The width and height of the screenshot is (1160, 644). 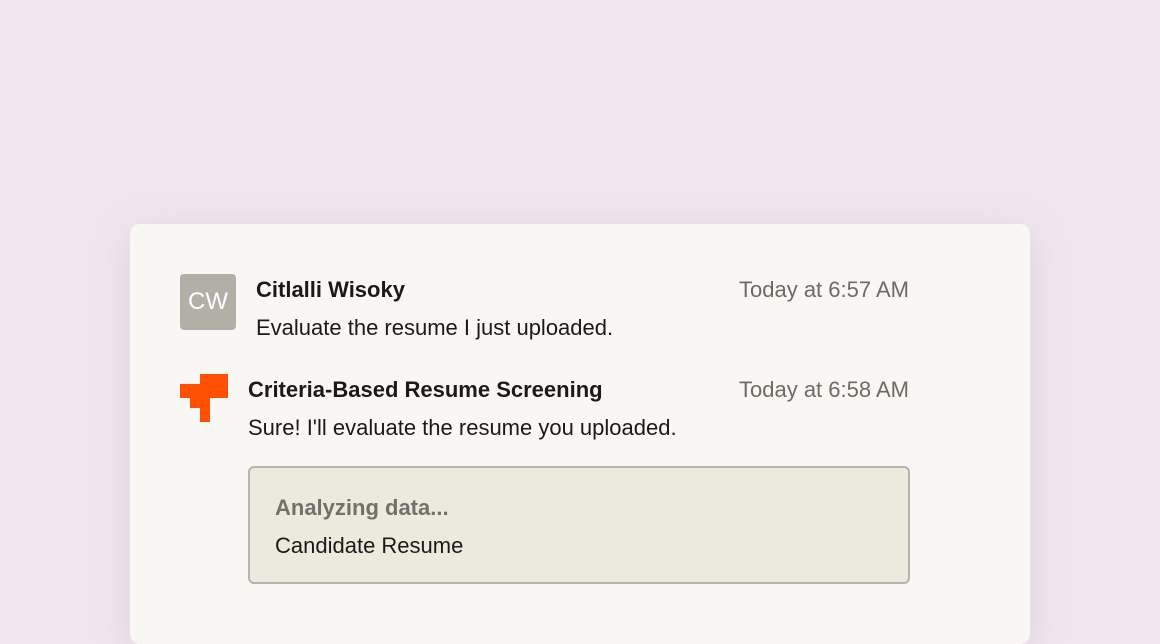 What do you see at coordinates (425, 389) in the screenshot?
I see `sender-name: Criteria-Based Resume Screening` at bounding box center [425, 389].